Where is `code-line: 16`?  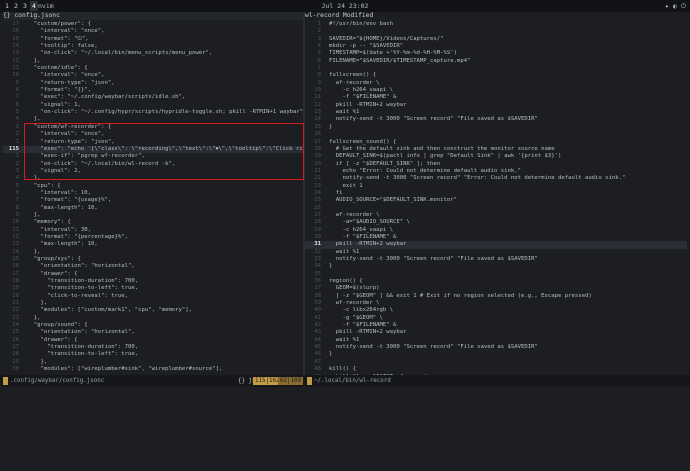
code-line: 16 is located at coordinates (496, 134).